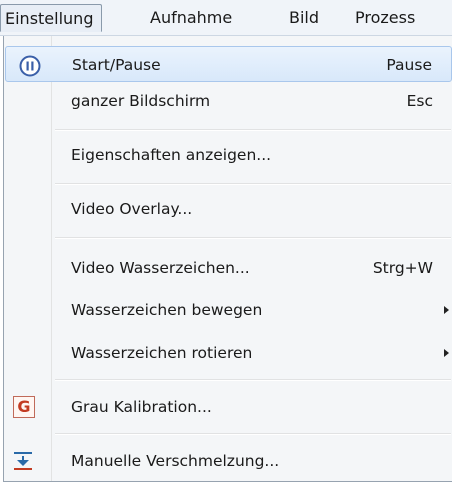 This screenshot has width=452, height=482. I want to click on menu-item-label: ganzer Bildschirm, so click(141, 101).